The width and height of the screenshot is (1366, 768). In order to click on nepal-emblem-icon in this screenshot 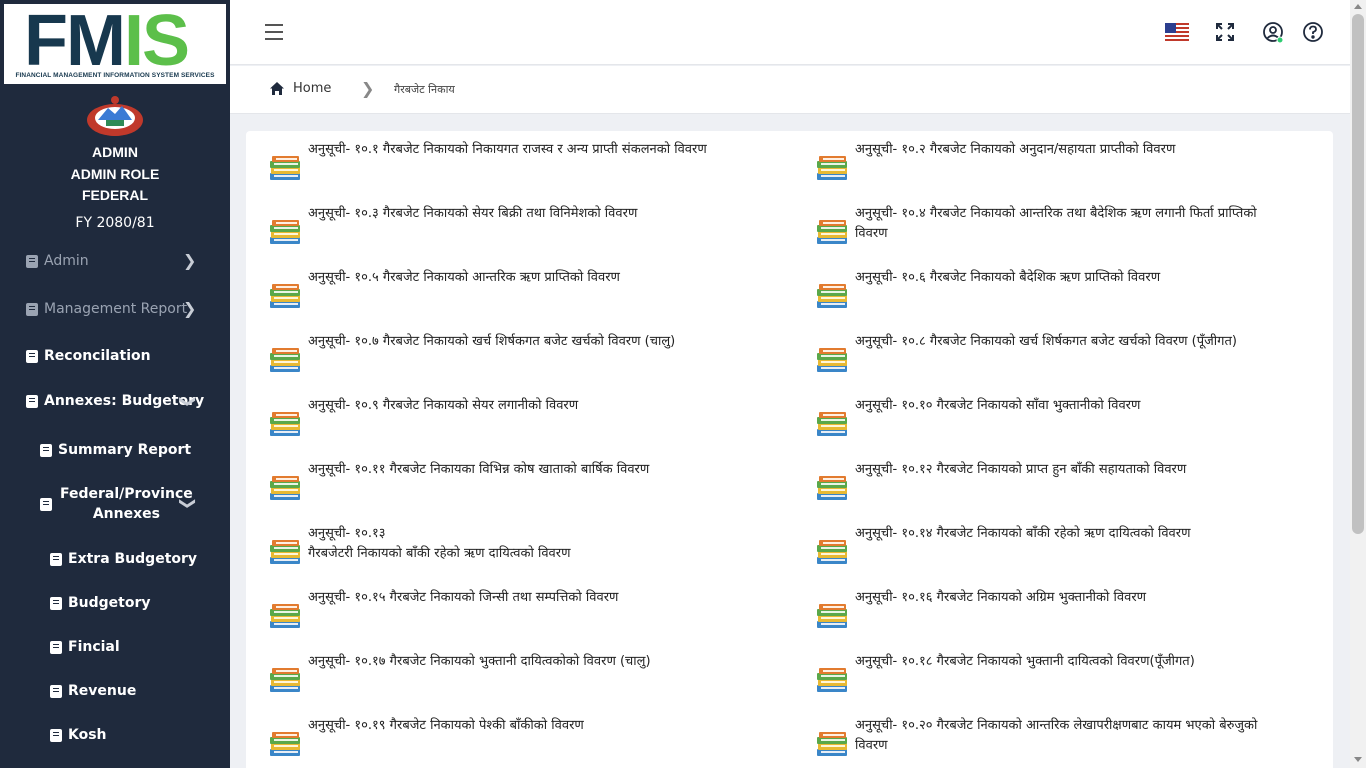, I will do `click(115, 116)`.